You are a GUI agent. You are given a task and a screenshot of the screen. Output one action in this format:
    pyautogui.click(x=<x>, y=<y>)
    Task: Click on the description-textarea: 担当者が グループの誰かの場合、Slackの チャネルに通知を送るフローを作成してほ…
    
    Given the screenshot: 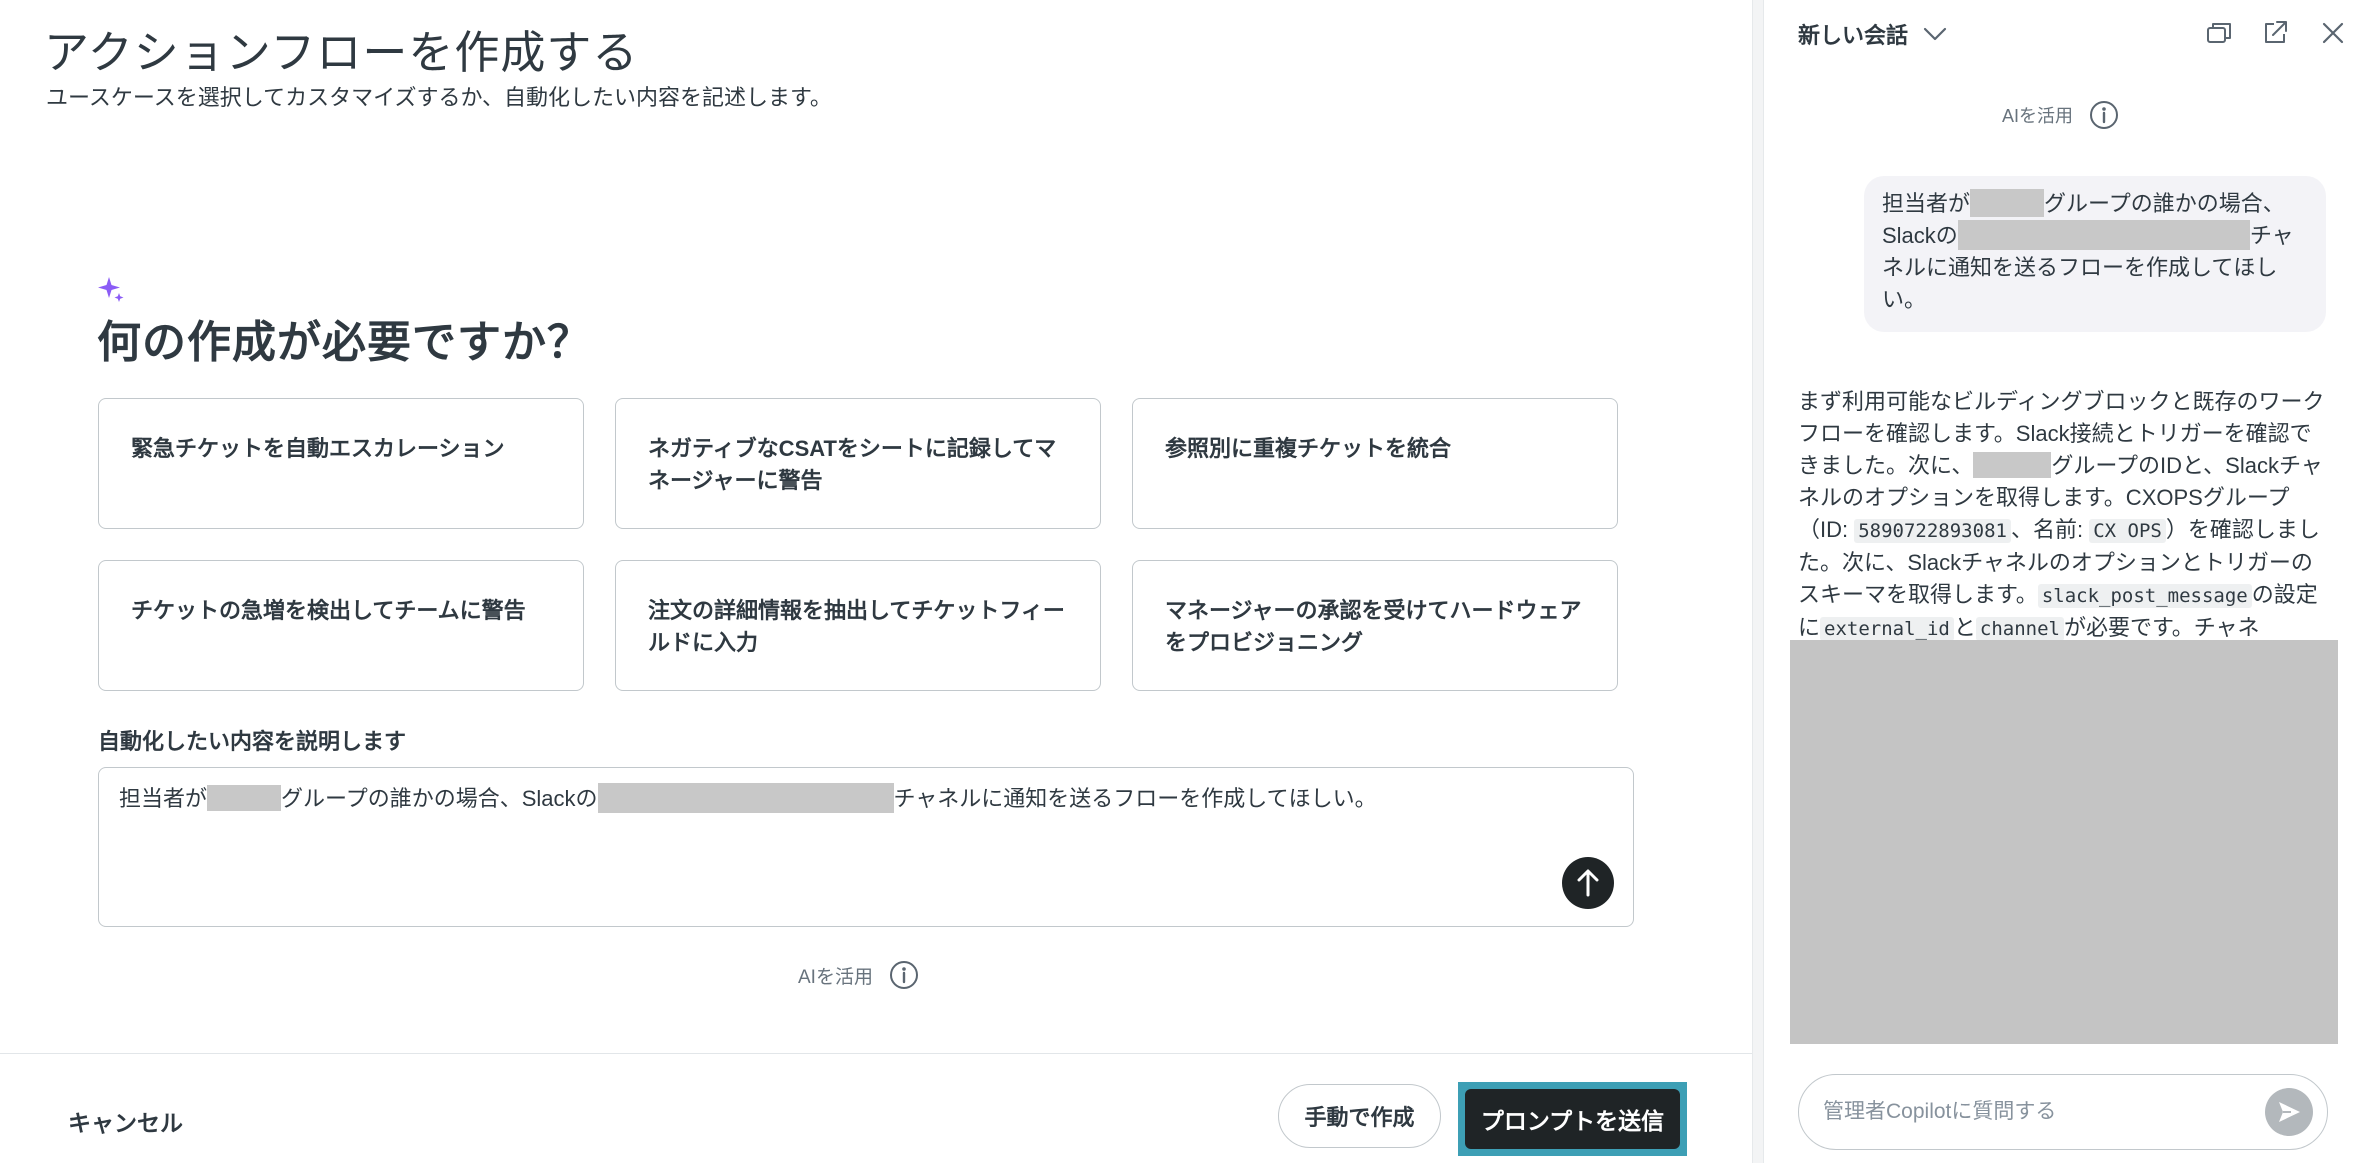 What is the action you would take?
    pyautogui.click(x=866, y=847)
    